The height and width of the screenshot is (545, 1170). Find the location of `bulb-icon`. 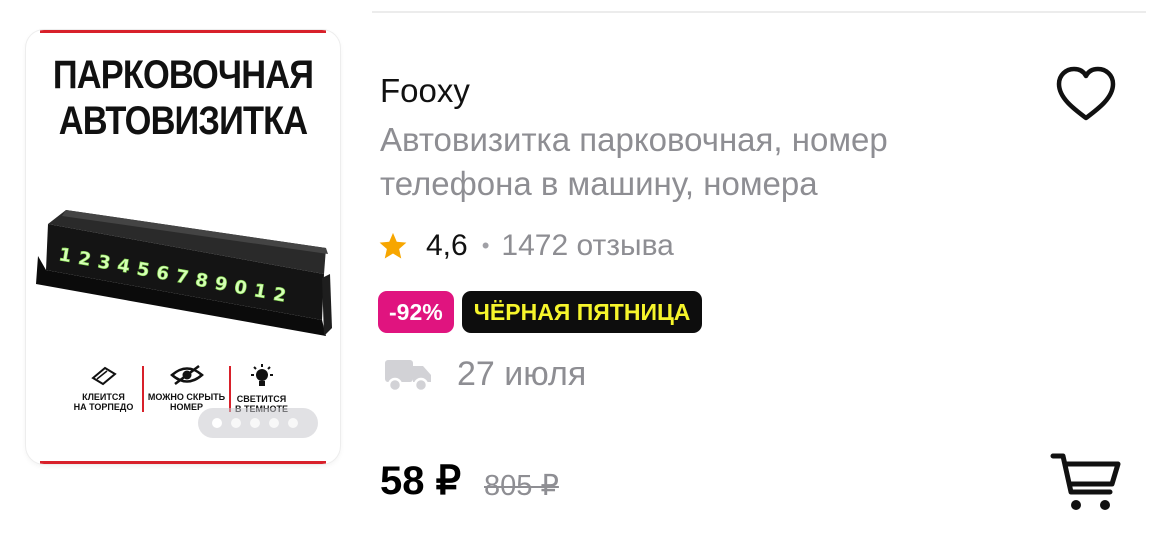

bulb-icon is located at coordinates (261, 375).